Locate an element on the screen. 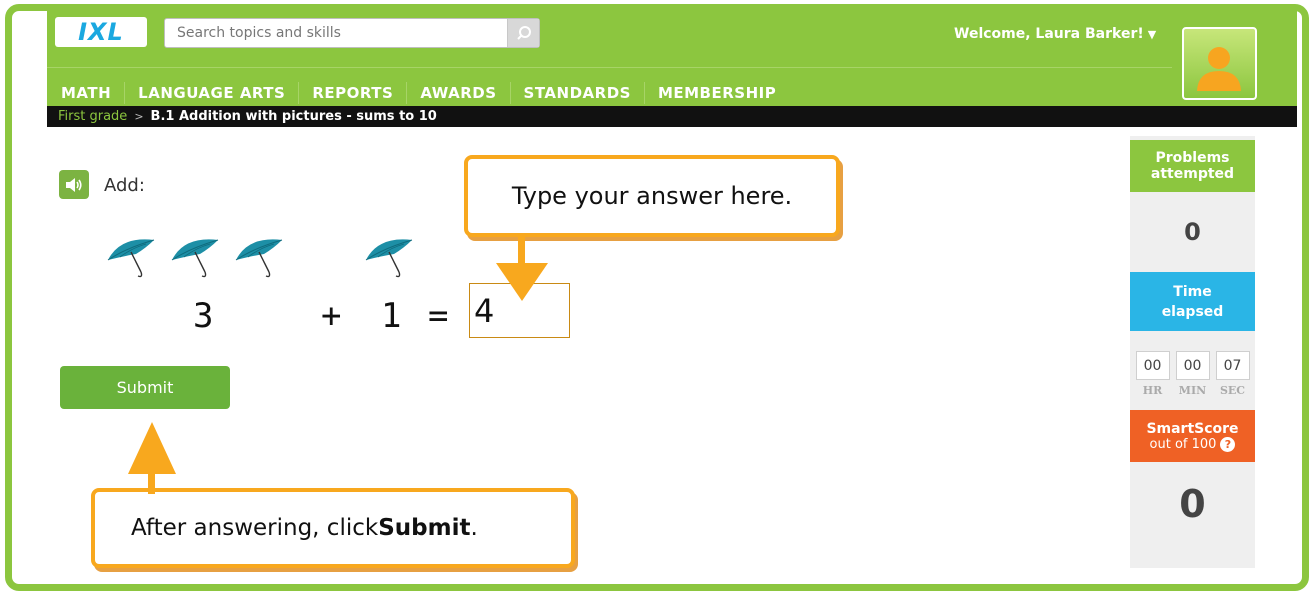  timer: 00 00 07 is located at coordinates (1192, 365).